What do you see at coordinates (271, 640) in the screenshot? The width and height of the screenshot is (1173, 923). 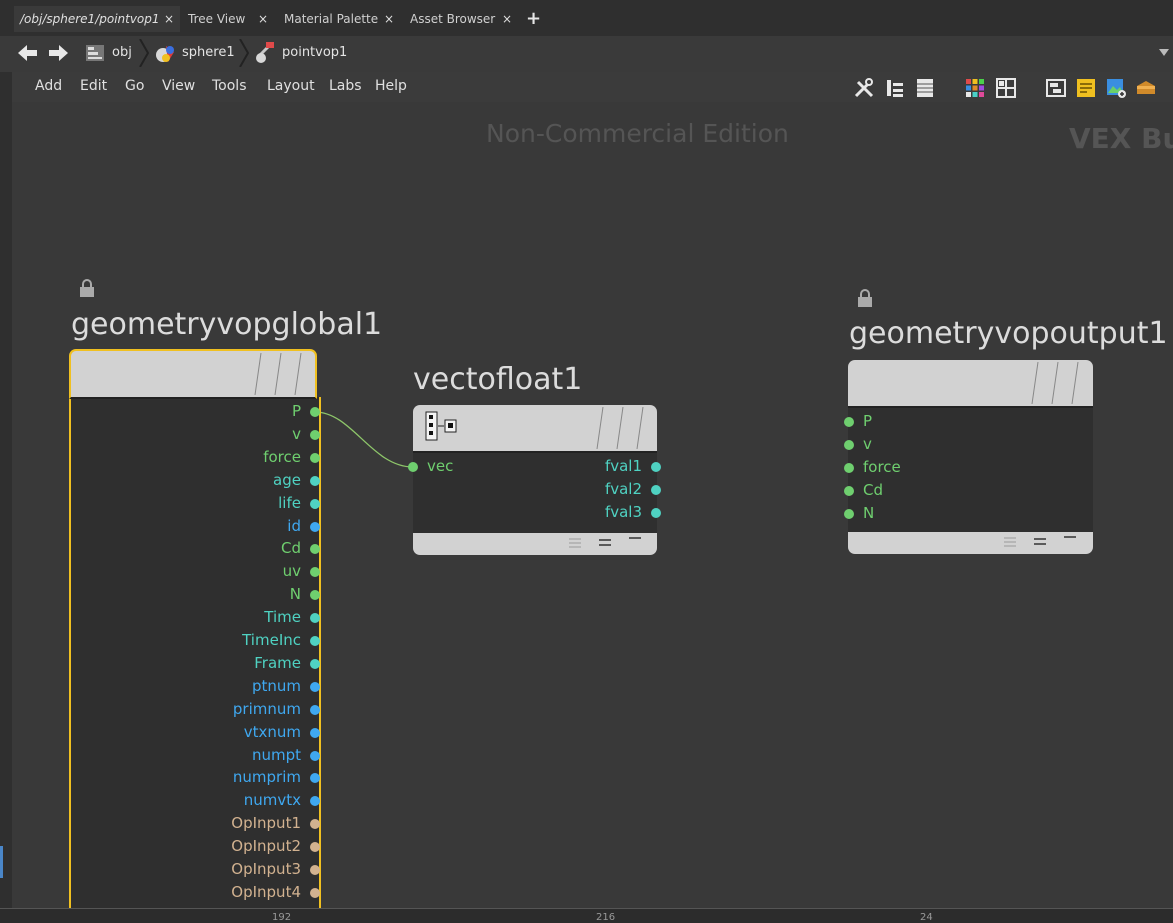 I see `port-label: TimeInc` at bounding box center [271, 640].